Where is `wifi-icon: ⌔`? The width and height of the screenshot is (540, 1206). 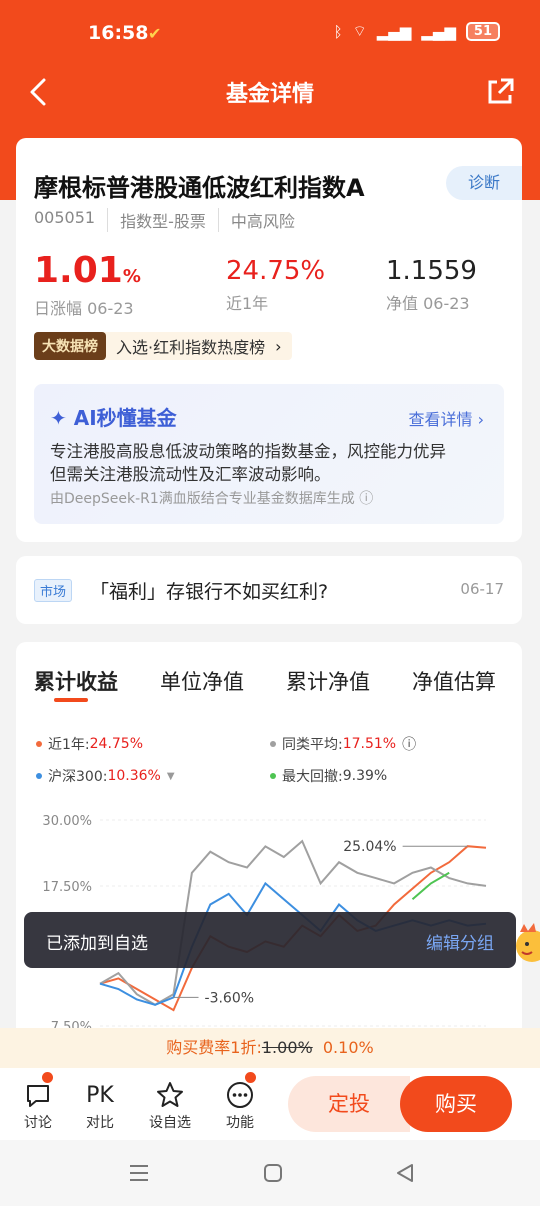
wifi-icon: ⌔ is located at coordinates (359, 31).